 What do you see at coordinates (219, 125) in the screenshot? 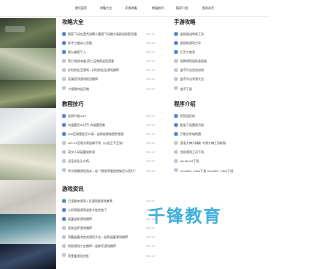
I see `list-item: 极速下载器官方版` at bounding box center [219, 125].